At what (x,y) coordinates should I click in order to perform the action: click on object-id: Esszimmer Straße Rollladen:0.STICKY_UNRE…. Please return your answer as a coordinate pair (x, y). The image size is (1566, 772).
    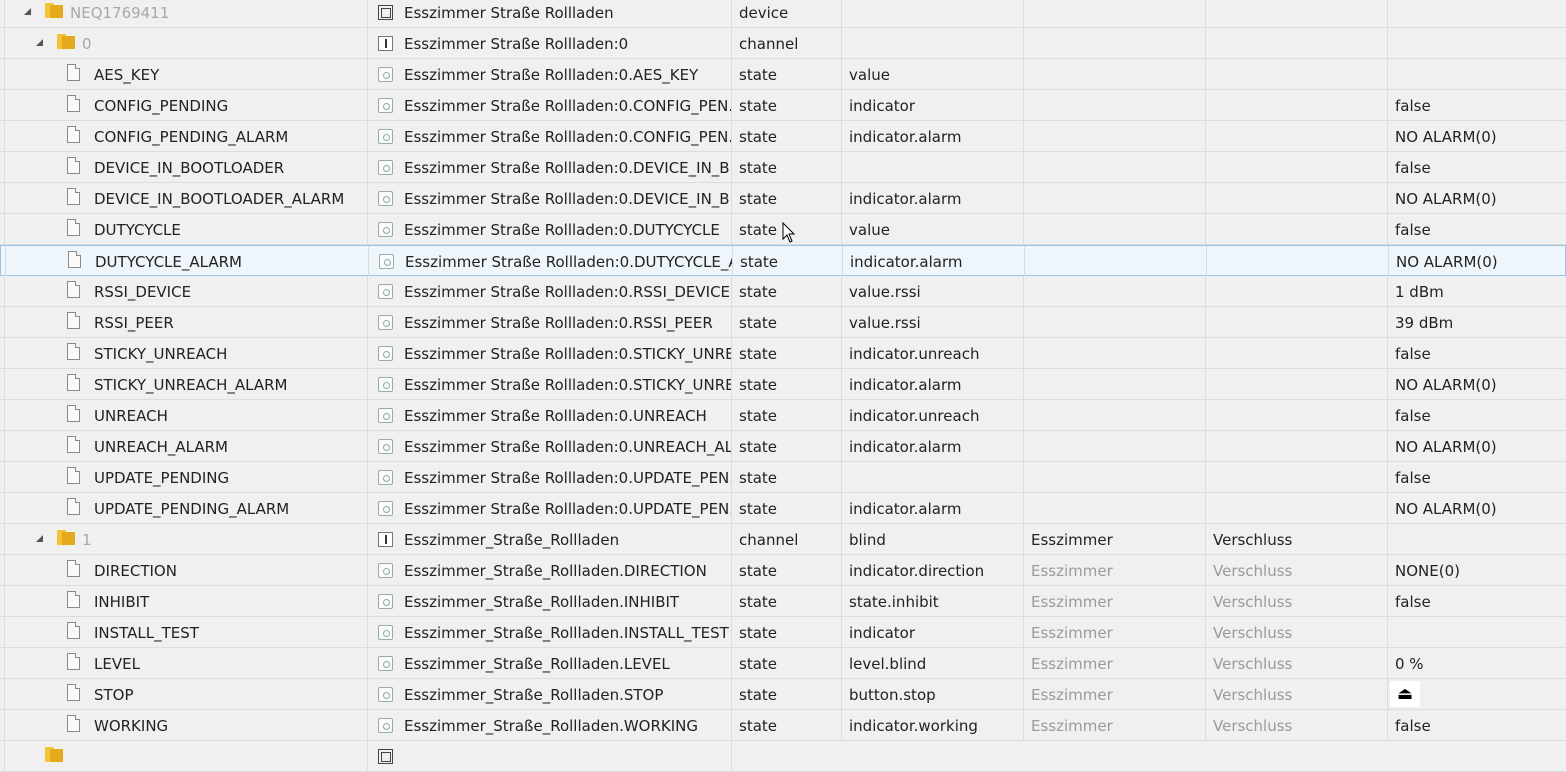
    Looking at the image, I should click on (568, 385).